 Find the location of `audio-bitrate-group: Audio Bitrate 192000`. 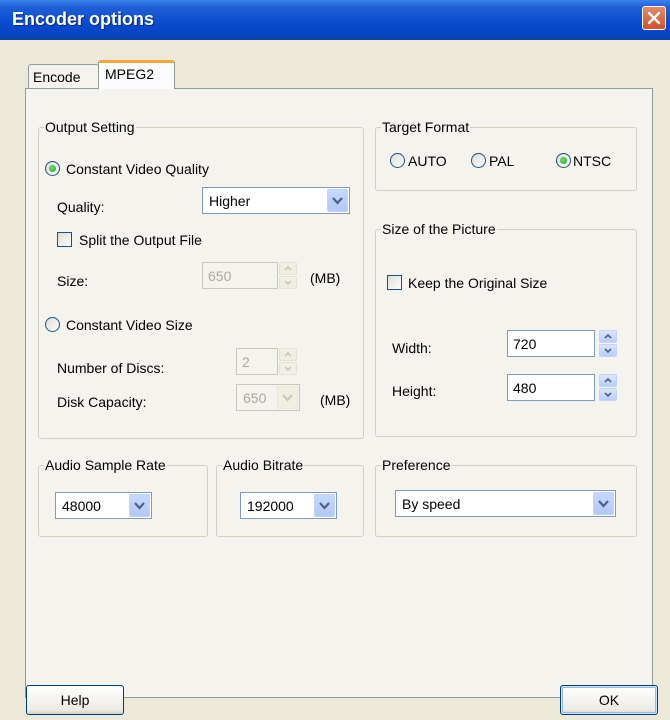

audio-bitrate-group: Audio Bitrate 192000 is located at coordinates (290, 496).